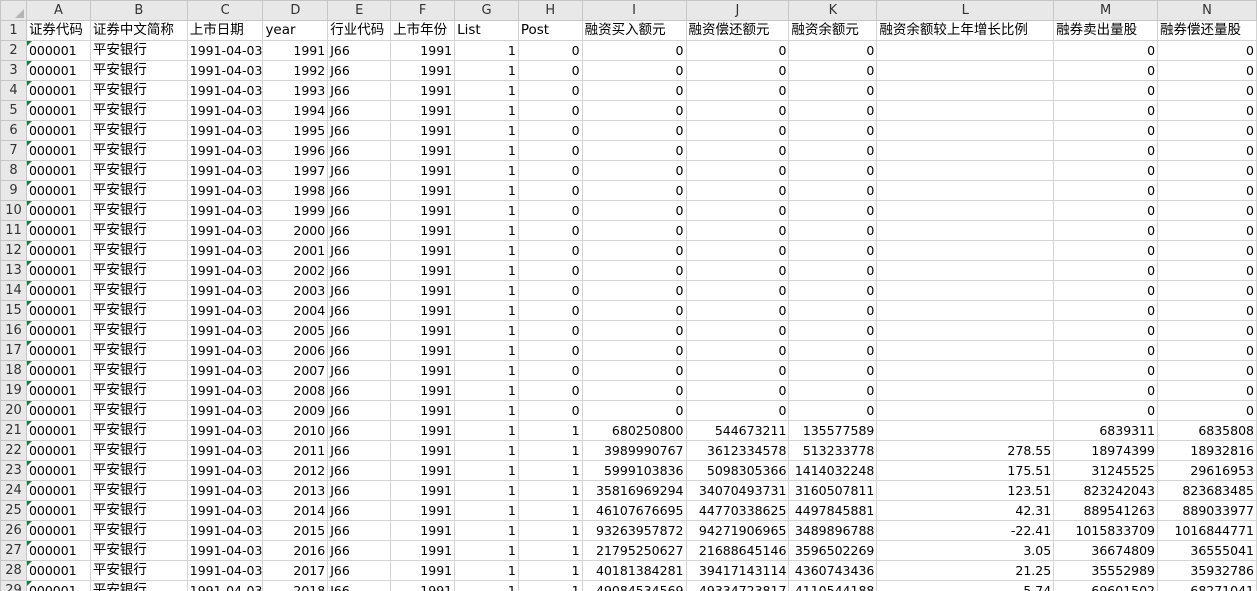  I want to click on cell: 823683485, so click(1207, 490).